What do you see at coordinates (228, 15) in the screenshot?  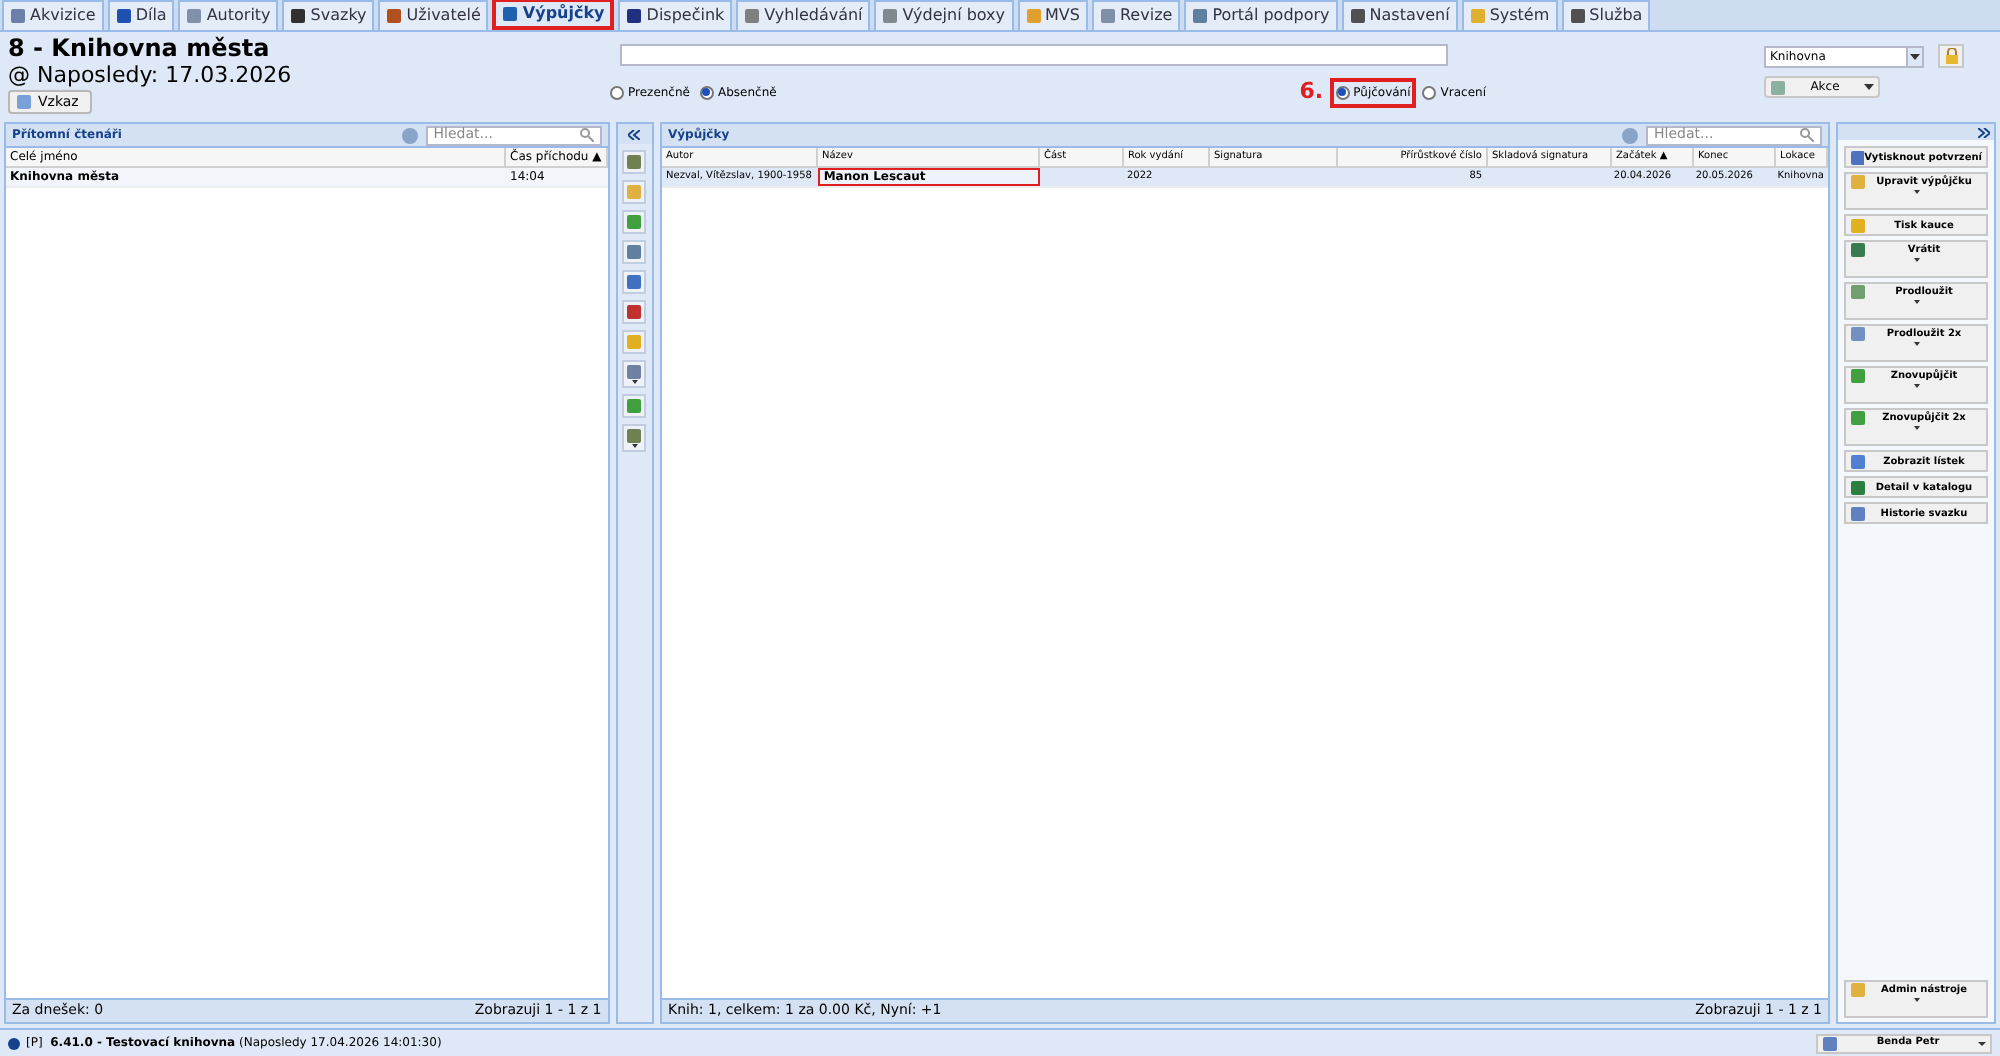 I see `tab: Autority` at bounding box center [228, 15].